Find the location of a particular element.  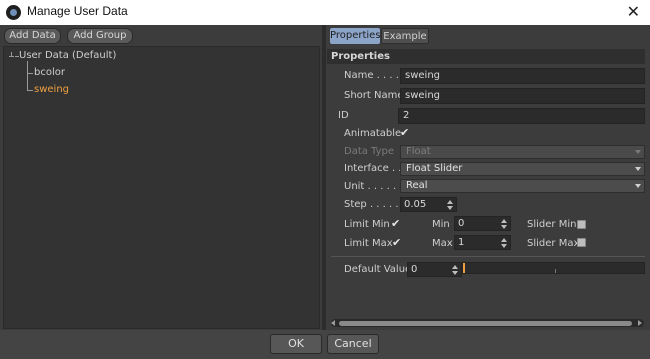

scroll-right-icon is located at coordinates (640, 323).